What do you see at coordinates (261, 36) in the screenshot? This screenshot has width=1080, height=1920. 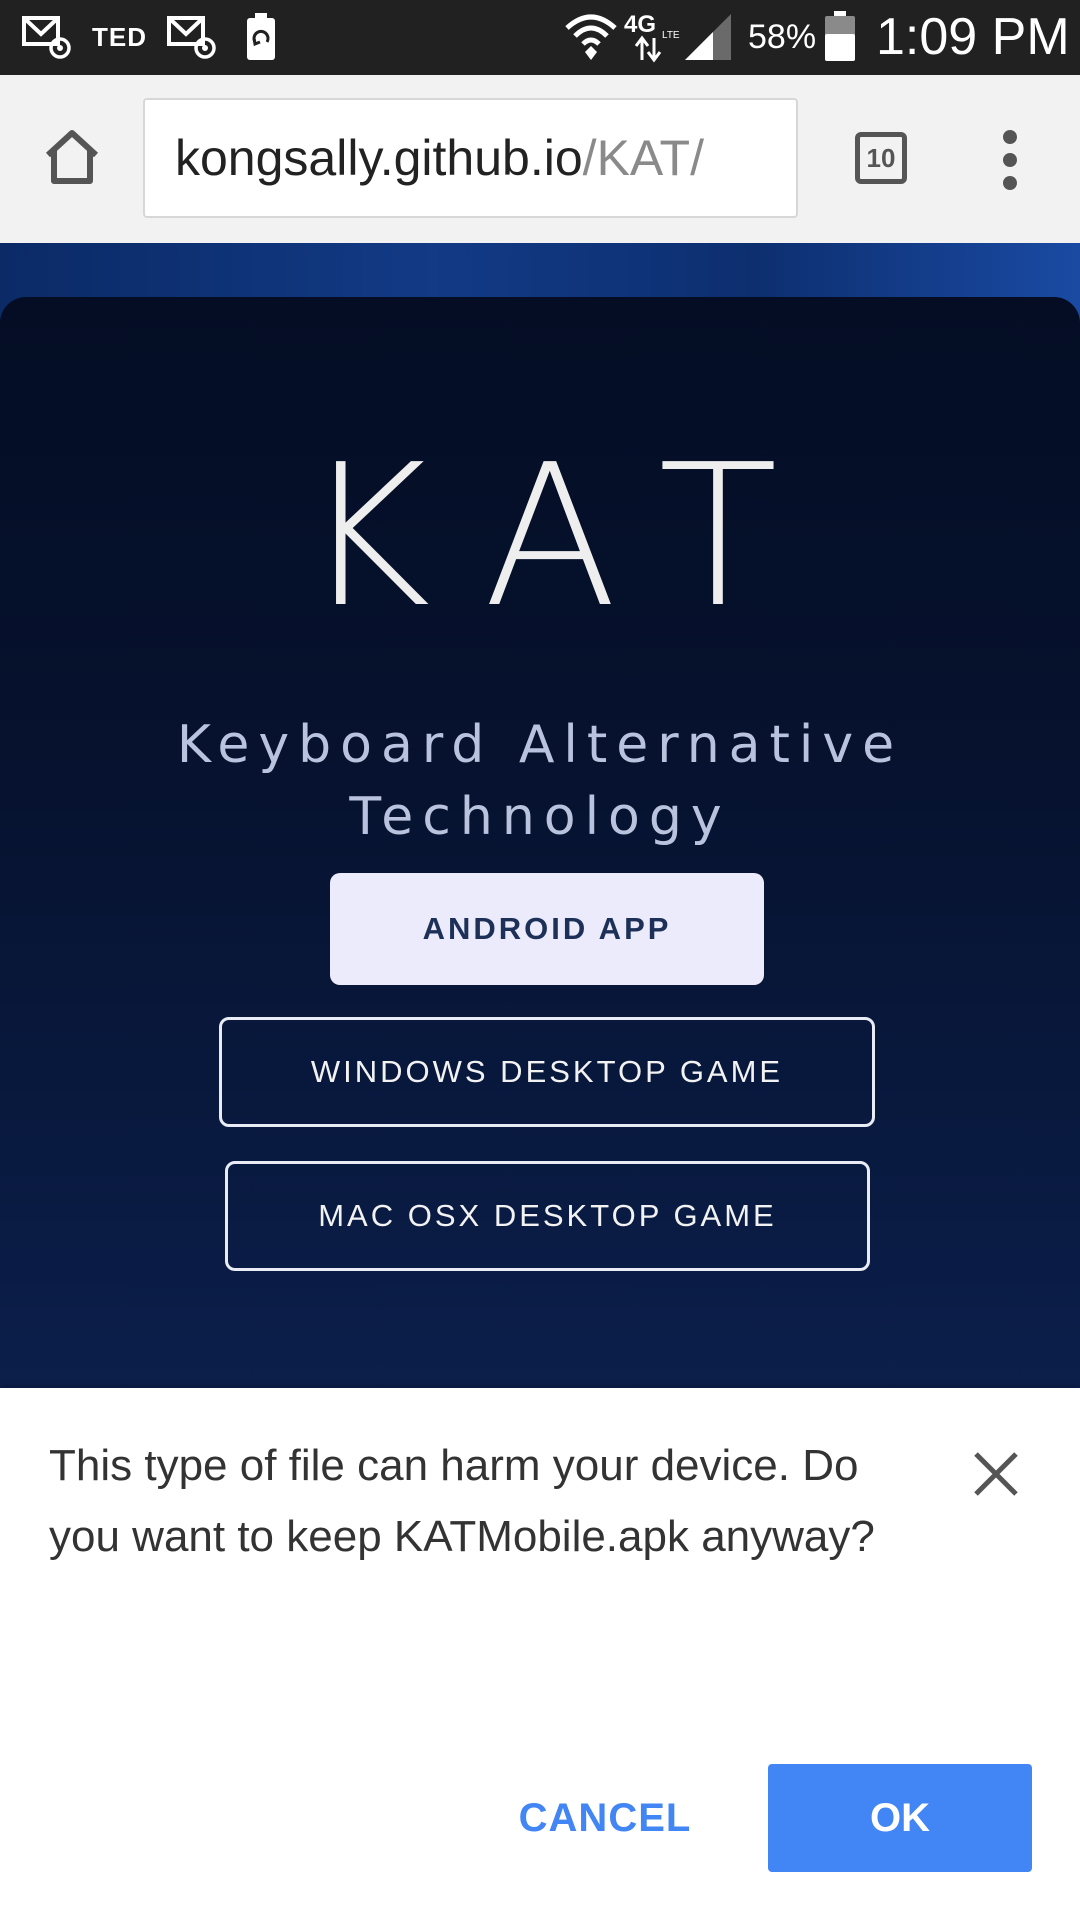 I see `battery-recycle-icon` at bounding box center [261, 36].